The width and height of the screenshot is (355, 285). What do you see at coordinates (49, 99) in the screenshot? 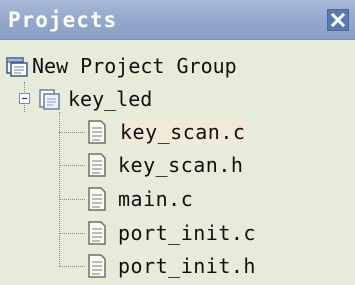
I see `project-folder-icon` at bounding box center [49, 99].